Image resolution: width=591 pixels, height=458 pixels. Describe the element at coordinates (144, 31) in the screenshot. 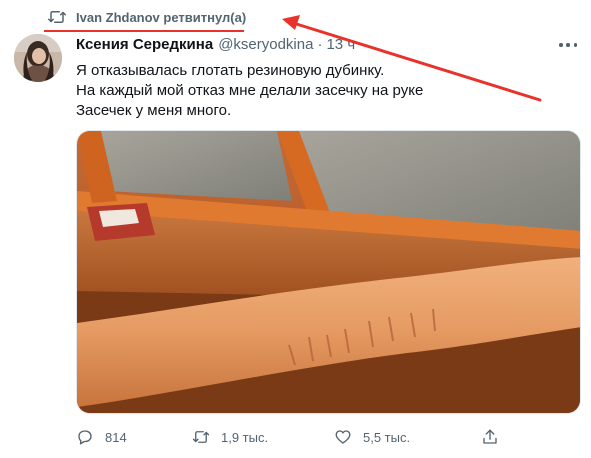

I see `annotation-underline` at that location.